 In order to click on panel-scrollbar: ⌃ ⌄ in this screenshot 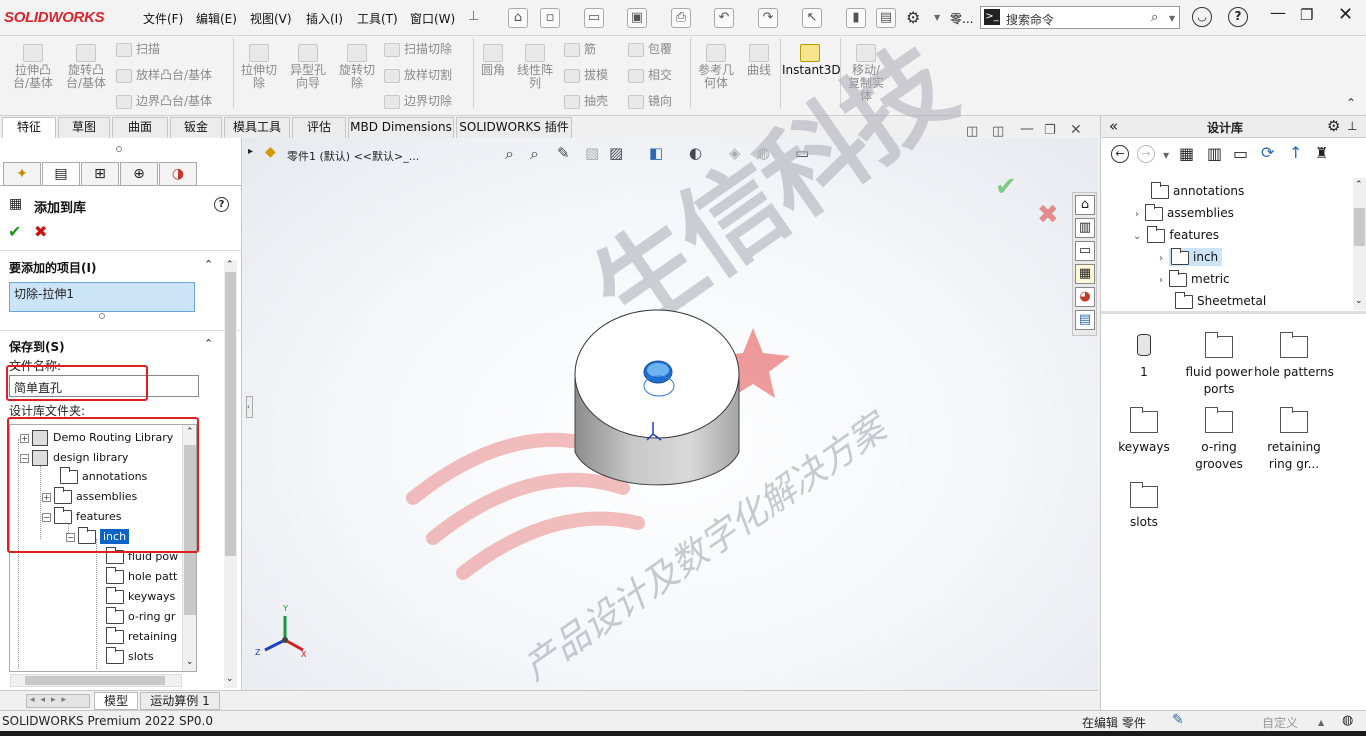, I will do `click(230, 474)`.